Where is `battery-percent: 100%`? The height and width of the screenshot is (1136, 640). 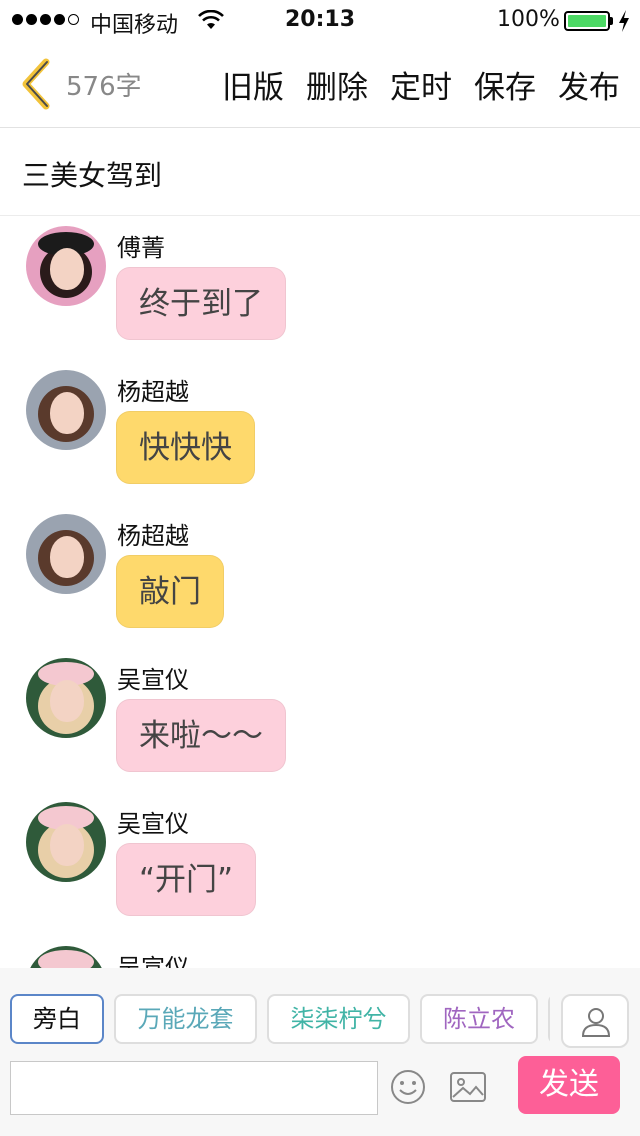 battery-percent: 100% is located at coordinates (528, 19).